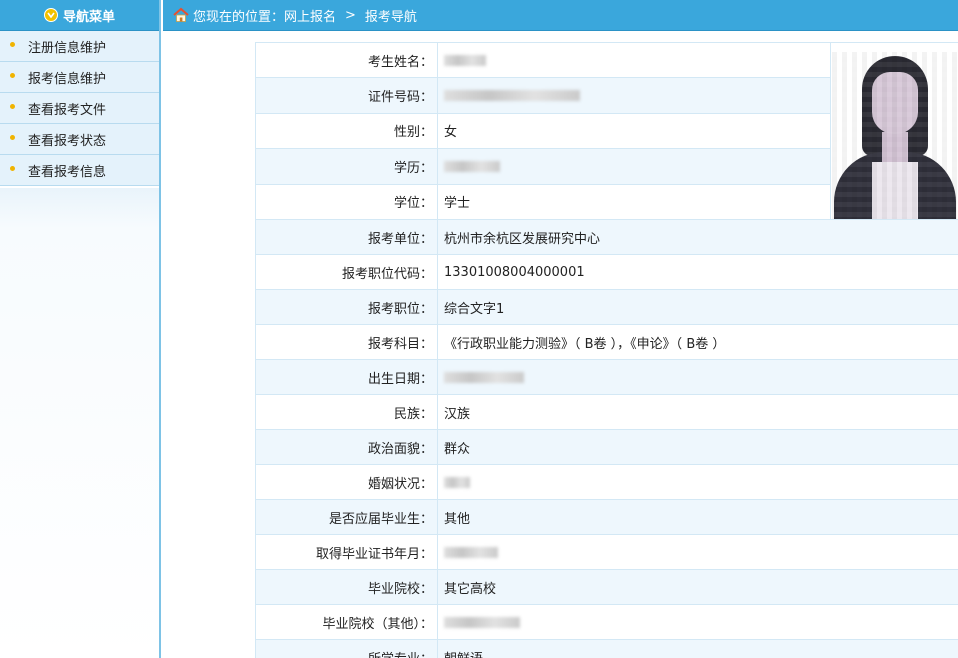  I want to click on sidebar-item-view-application: 查看报考信息, so click(79, 170).